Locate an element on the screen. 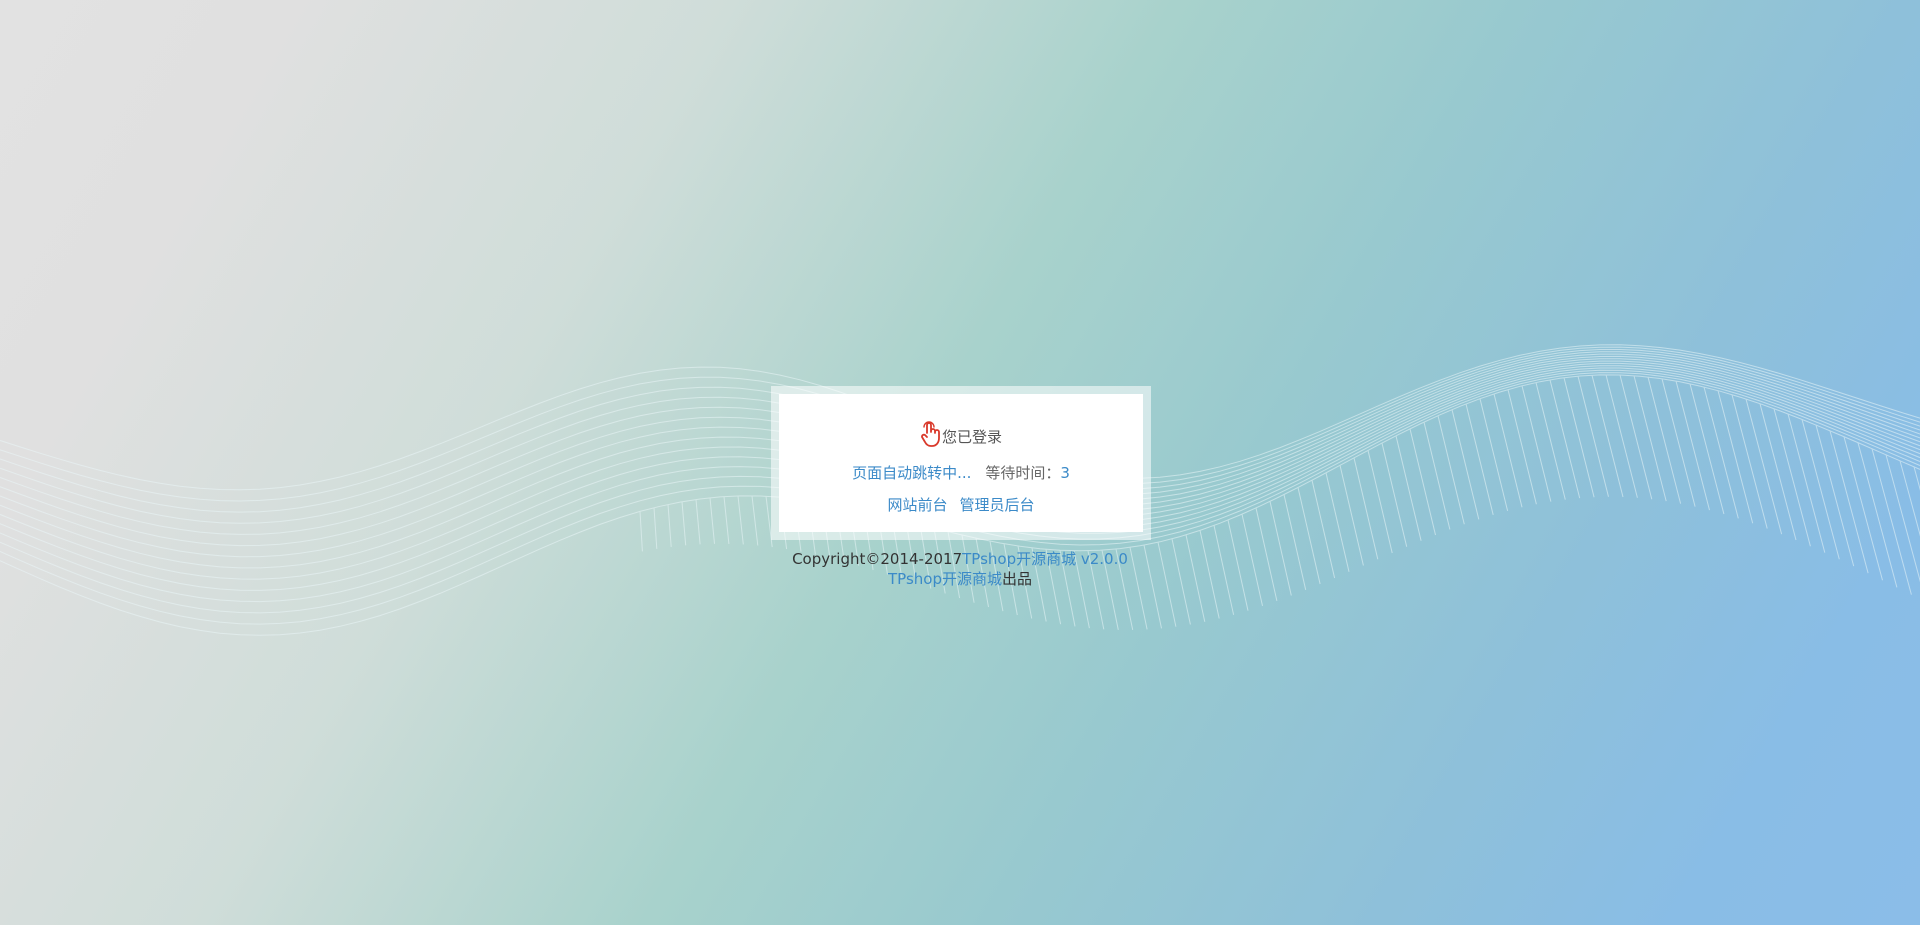 The height and width of the screenshot is (925, 1920). status-row: 您已登录 is located at coordinates (961, 434).